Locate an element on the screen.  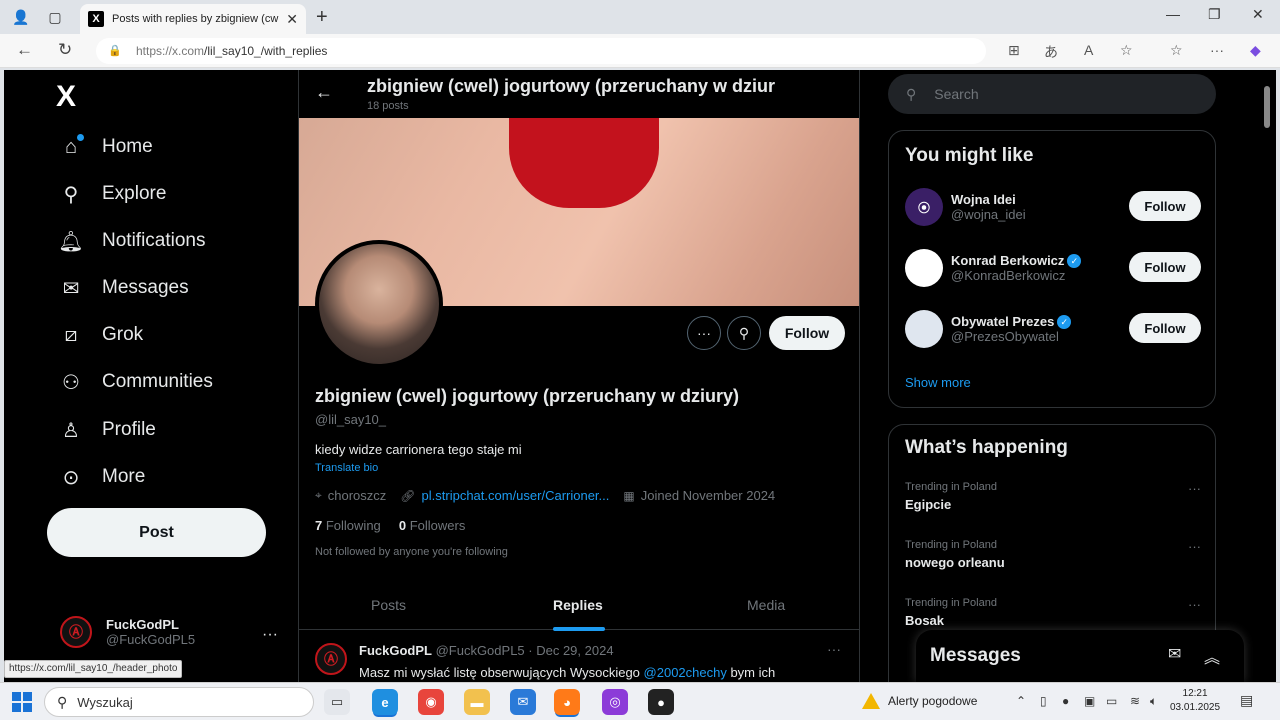
menu-dots-icon: ··· is located at coordinates (1217, 50).